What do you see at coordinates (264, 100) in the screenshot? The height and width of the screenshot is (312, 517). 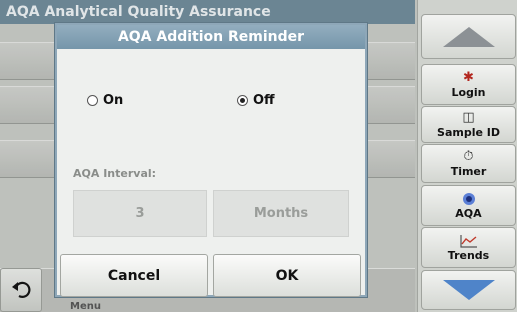 I see `off-radio-label: Off` at bounding box center [264, 100].